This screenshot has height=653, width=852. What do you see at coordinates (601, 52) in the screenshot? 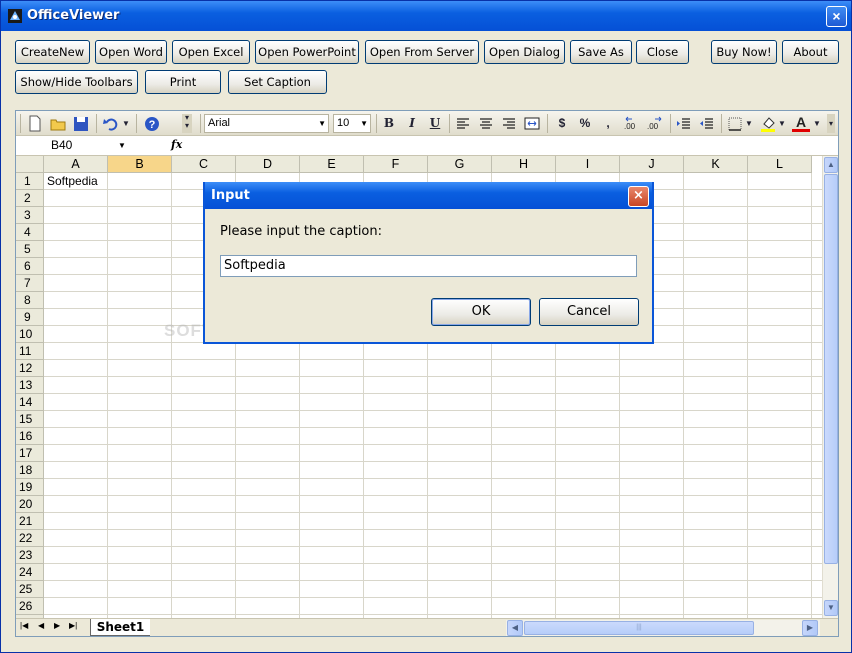
I see `save-as-button: Save As` at bounding box center [601, 52].